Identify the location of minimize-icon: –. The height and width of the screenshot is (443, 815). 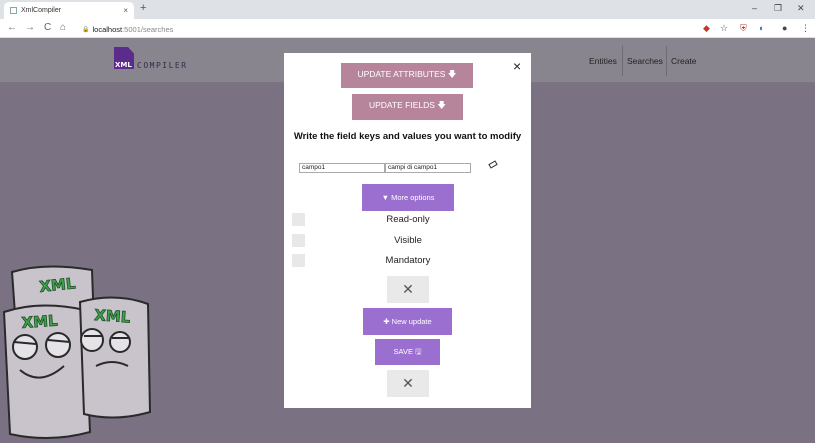
(754, 8).